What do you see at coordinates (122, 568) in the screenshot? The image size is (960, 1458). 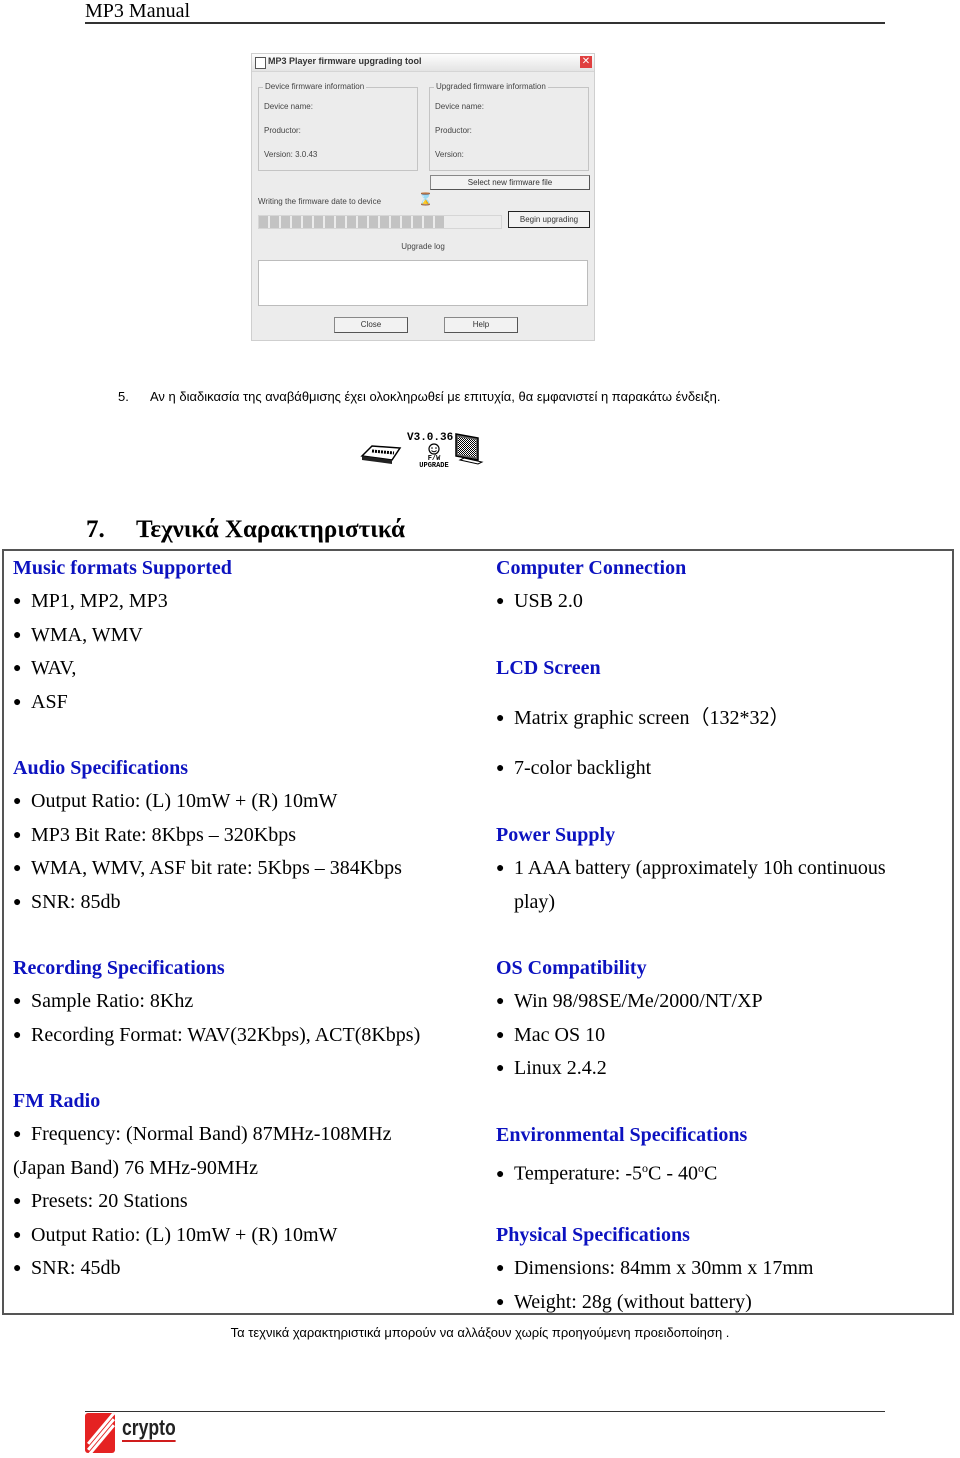 I see `music-formats-heading: Music formats Supported` at bounding box center [122, 568].